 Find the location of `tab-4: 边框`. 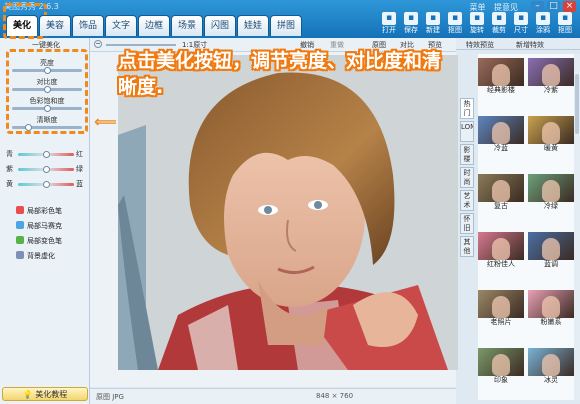

tab-4: 边框 is located at coordinates (154, 25).